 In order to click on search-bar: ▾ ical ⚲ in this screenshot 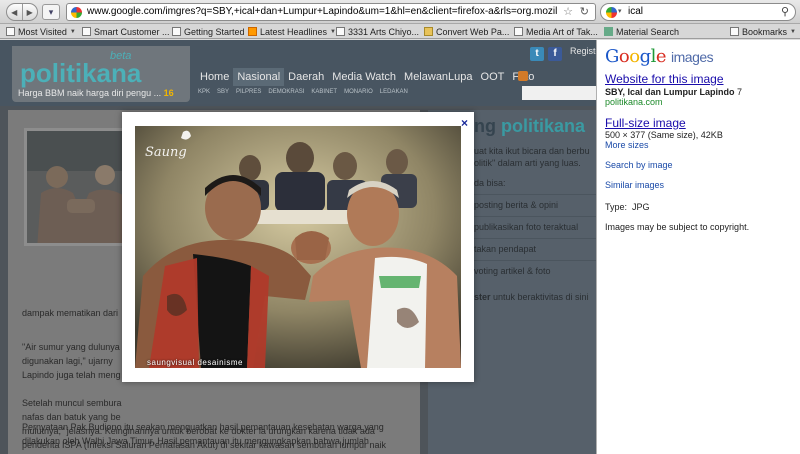, I will do `click(698, 12)`.